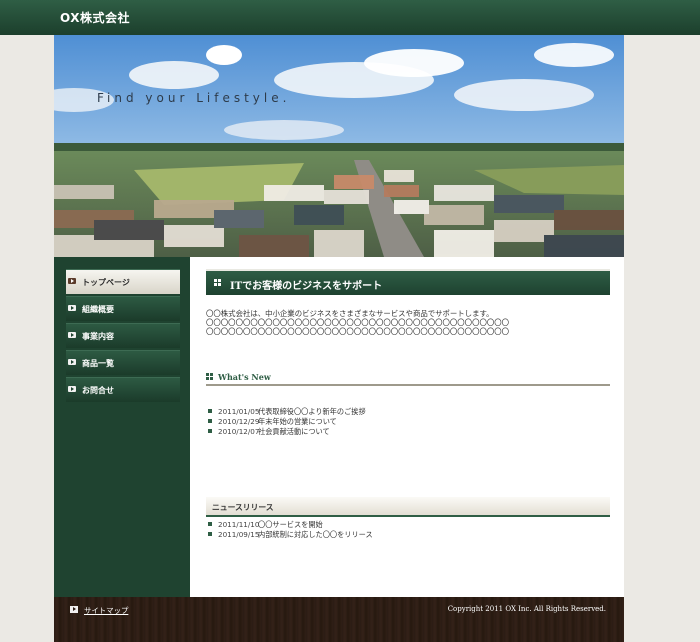 The width and height of the screenshot is (700, 642). Describe the element at coordinates (194, 98) in the screenshot. I see `hero-tagline: Find your Lifestyle.` at that location.